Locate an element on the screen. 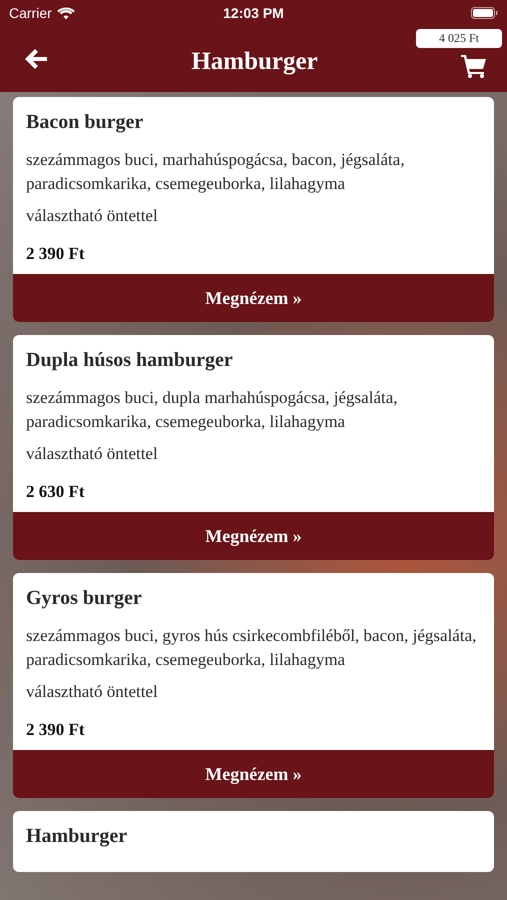  product-description: szezámmagos buci, marhahúspogácsa, bacon, jégsaláta, paradicsomkarika, csemegeuborka, lilahagyma is located at coordinates (216, 172).